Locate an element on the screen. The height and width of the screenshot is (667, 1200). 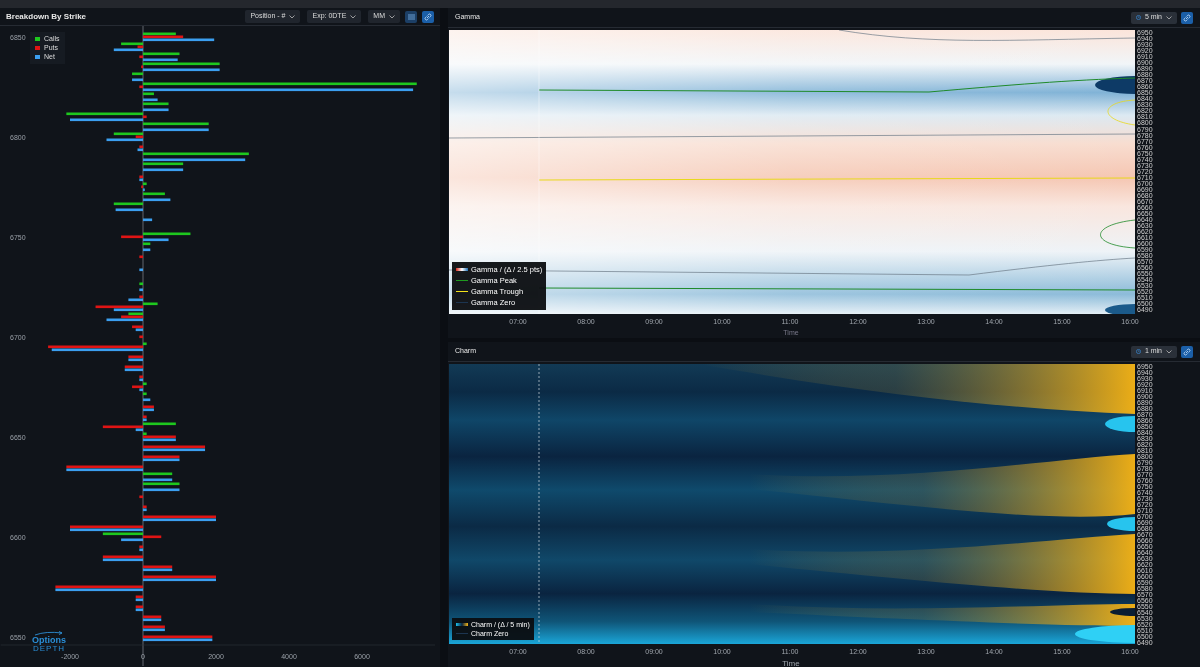
trough-line is located at coordinates (1121, 112).